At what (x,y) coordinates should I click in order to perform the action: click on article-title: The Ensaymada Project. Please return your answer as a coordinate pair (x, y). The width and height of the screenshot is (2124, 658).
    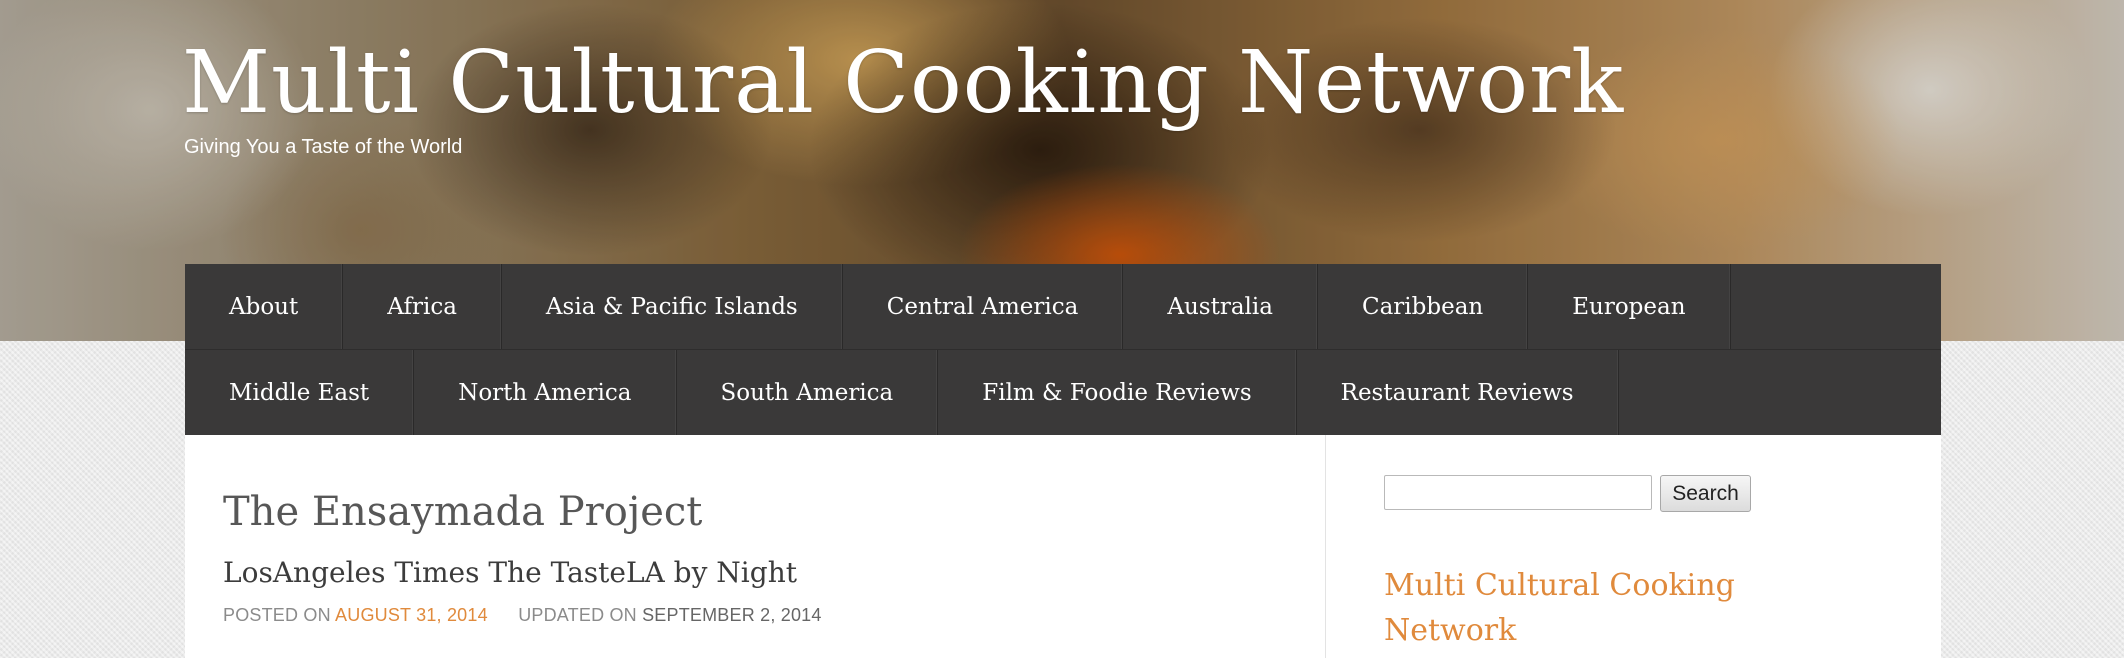
    Looking at the image, I should click on (462, 512).